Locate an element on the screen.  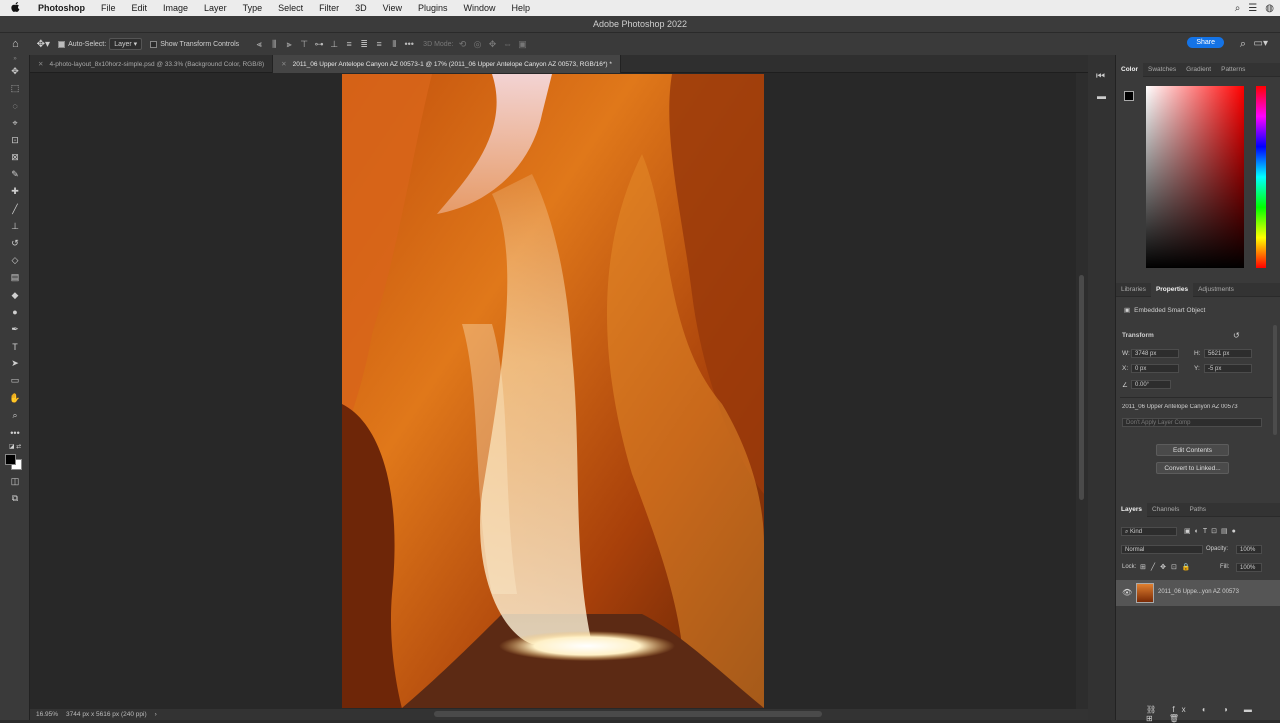
spotlight-search-icon: ⌕ is located at coordinates (1238, 8).